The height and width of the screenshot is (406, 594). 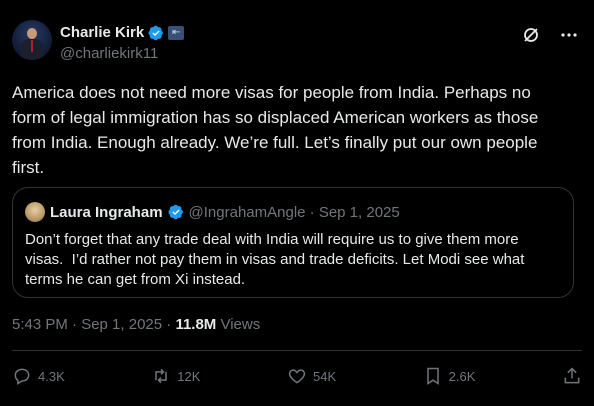 What do you see at coordinates (569, 37) in the screenshot?
I see `more-options-icon` at bounding box center [569, 37].